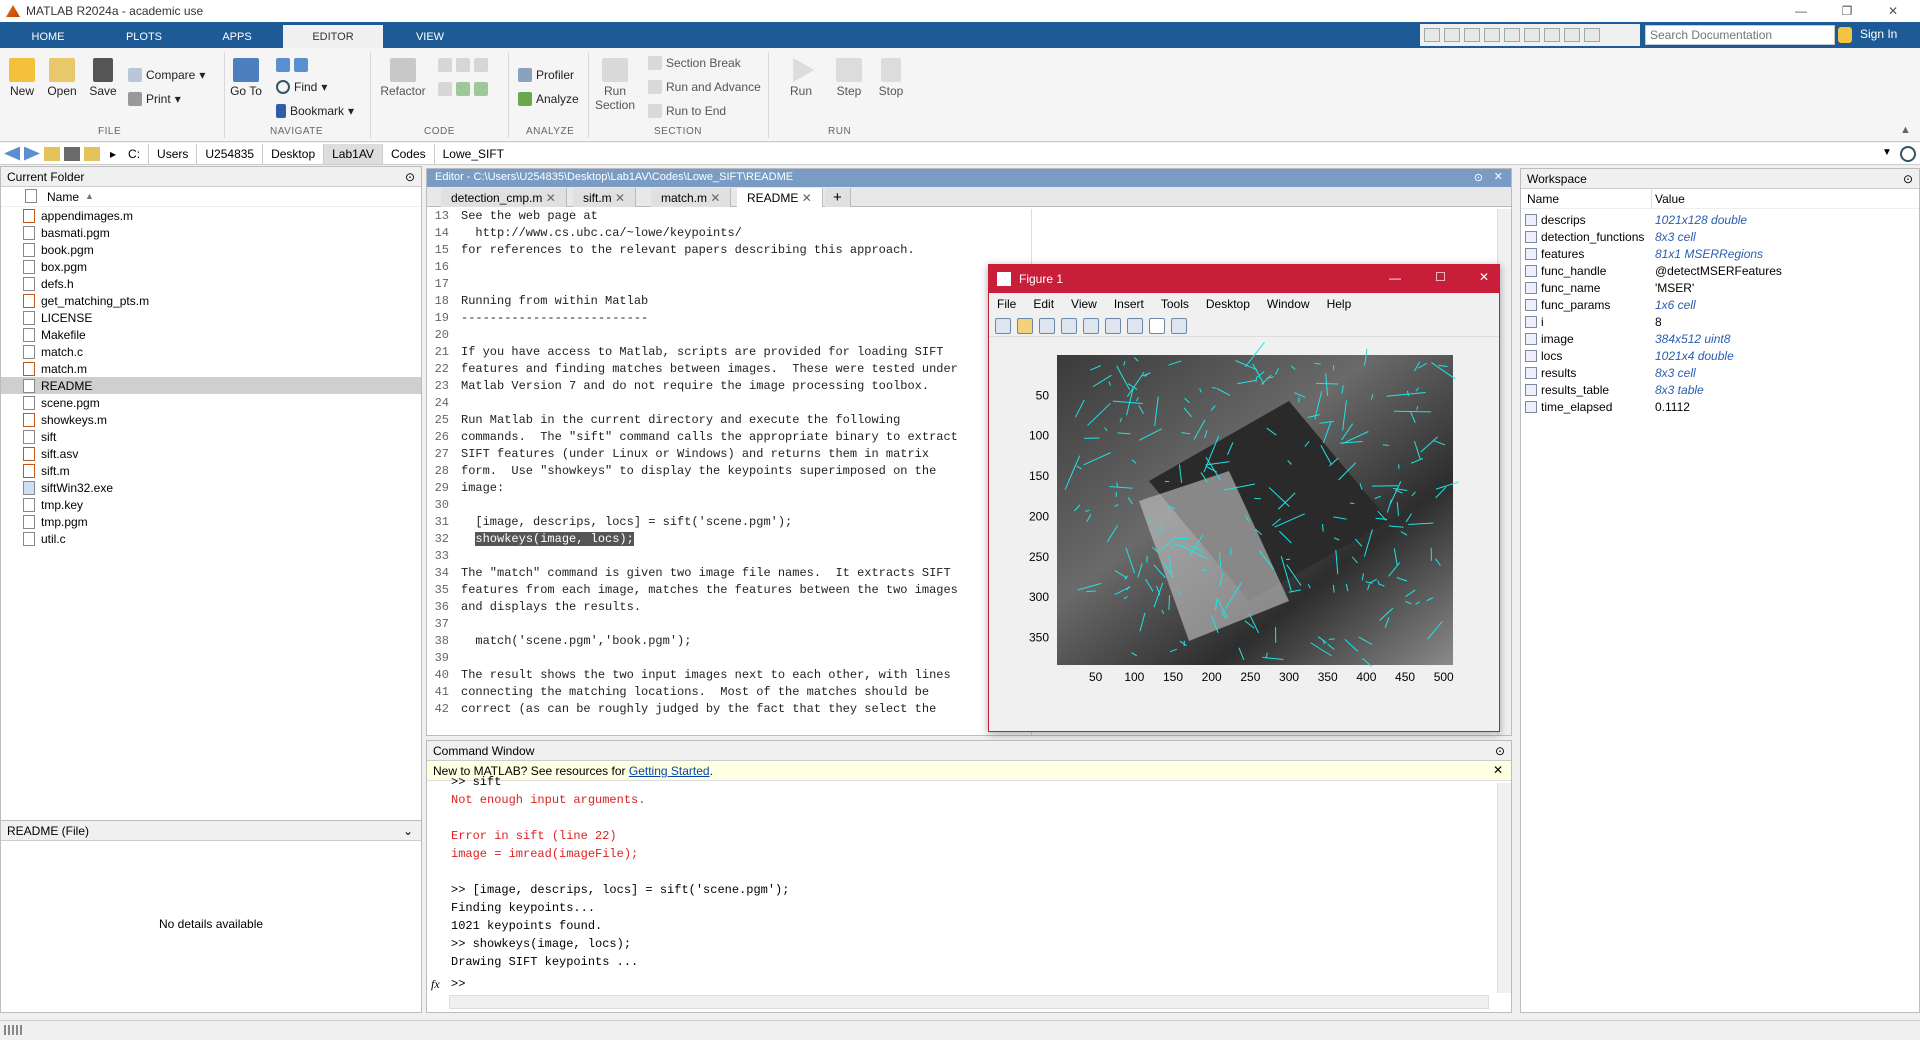 Image resolution: width=1920 pixels, height=1040 pixels. I want to click on new-button: New, so click(22, 78).